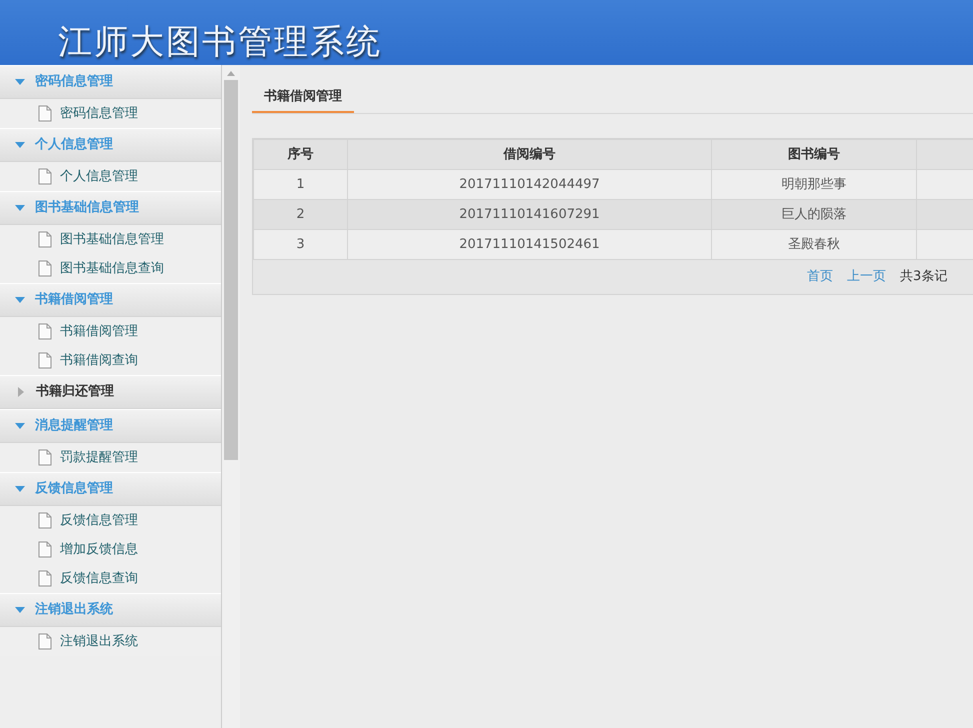 The height and width of the screenshot is (728, 973). Describe the element at coordinates (924, 277) in the screenshot. I see `record-count: 共3条记` at that location.